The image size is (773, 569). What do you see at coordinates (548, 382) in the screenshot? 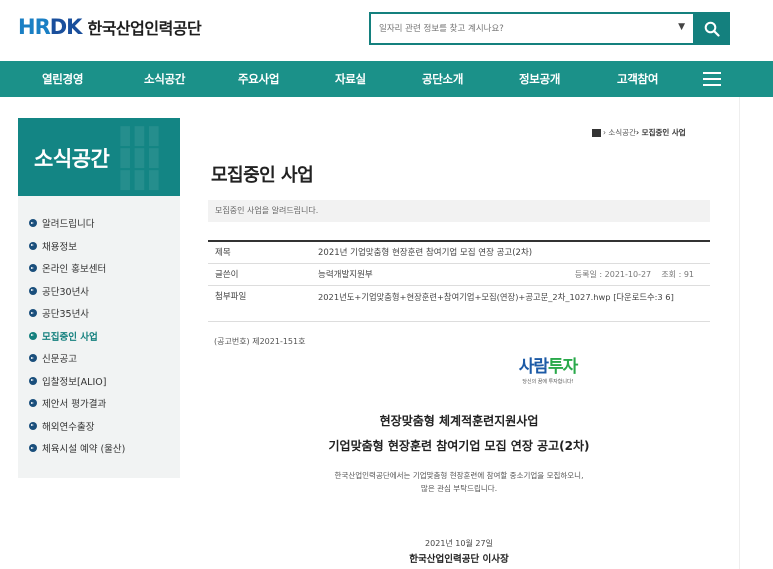
I see `brand-slogan: 당신의 꿈에 투자합니다!` at bounding box center [548, 382].